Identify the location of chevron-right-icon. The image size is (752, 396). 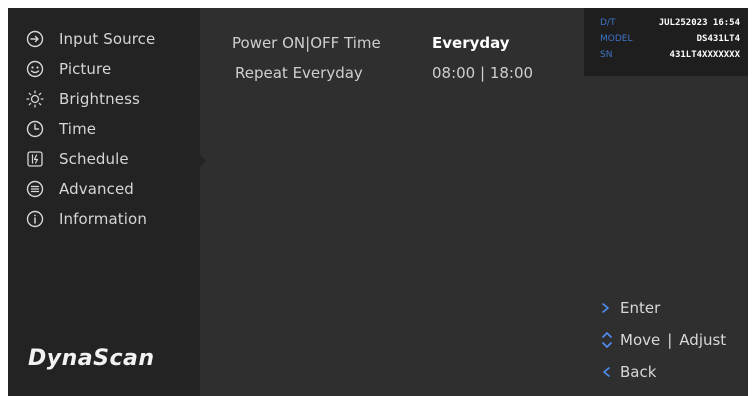
(610, 308).